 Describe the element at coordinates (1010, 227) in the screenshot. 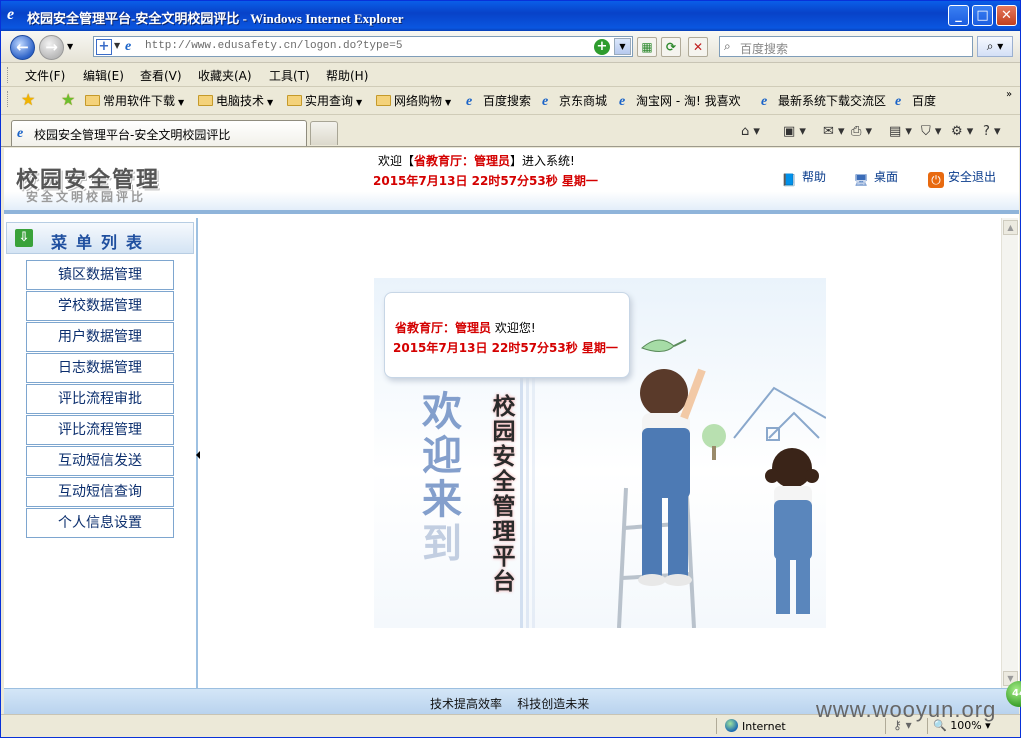

I see `scroll-up-icon: ▲` at that location.